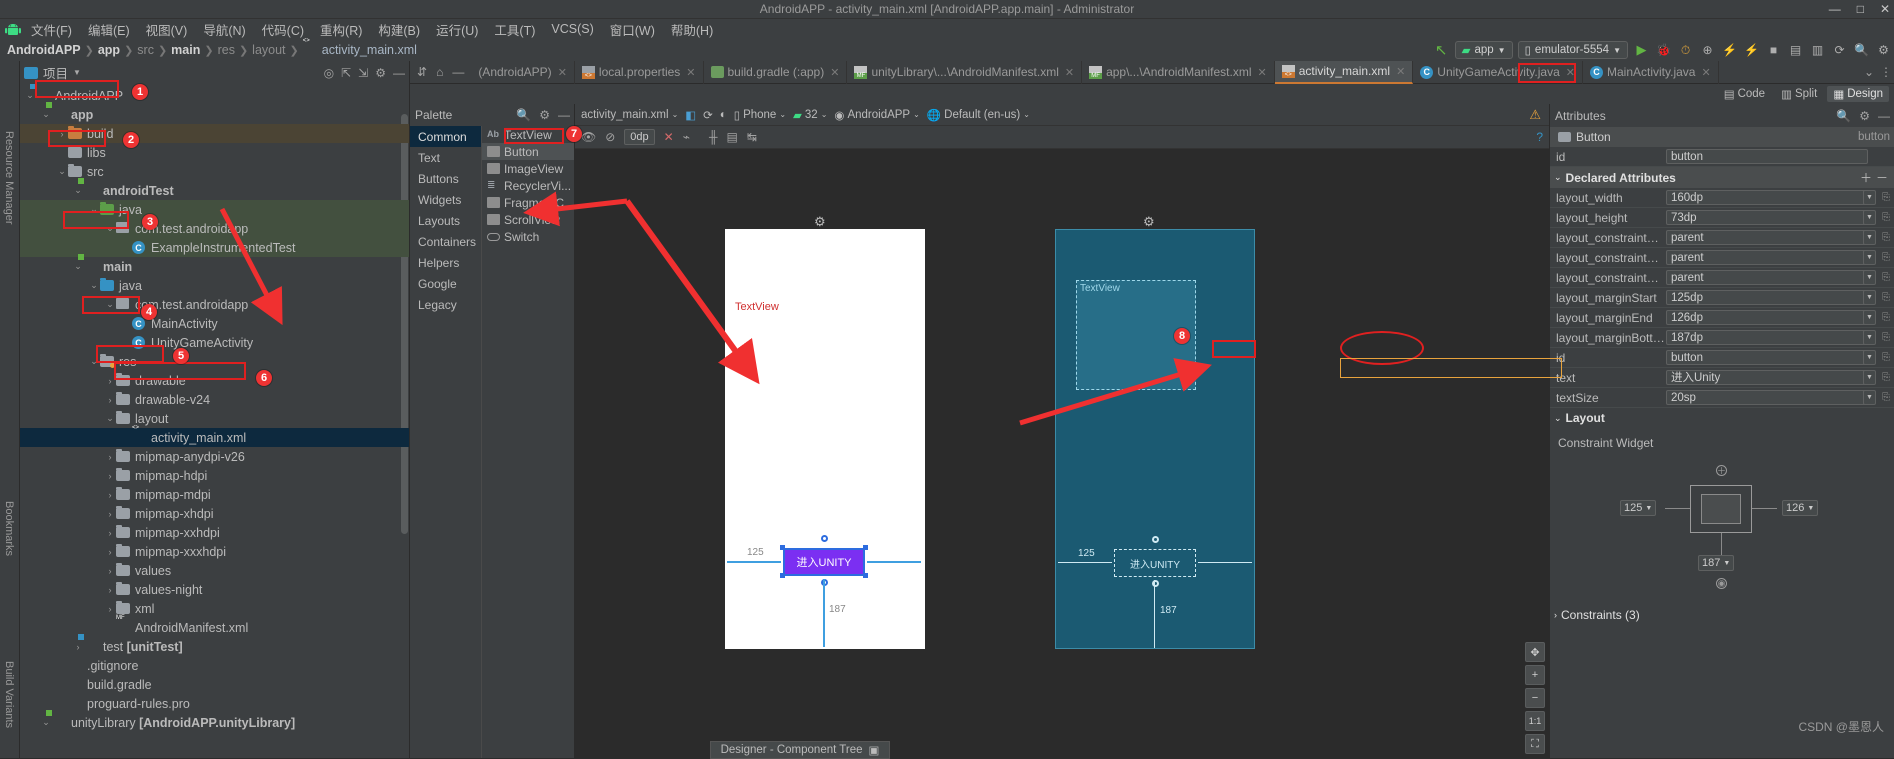 This screenshot has height=759, width=1894. Describe the element at coordinates (439, 72) in the screenshot. I see `home-icon: ⌂` at that location.